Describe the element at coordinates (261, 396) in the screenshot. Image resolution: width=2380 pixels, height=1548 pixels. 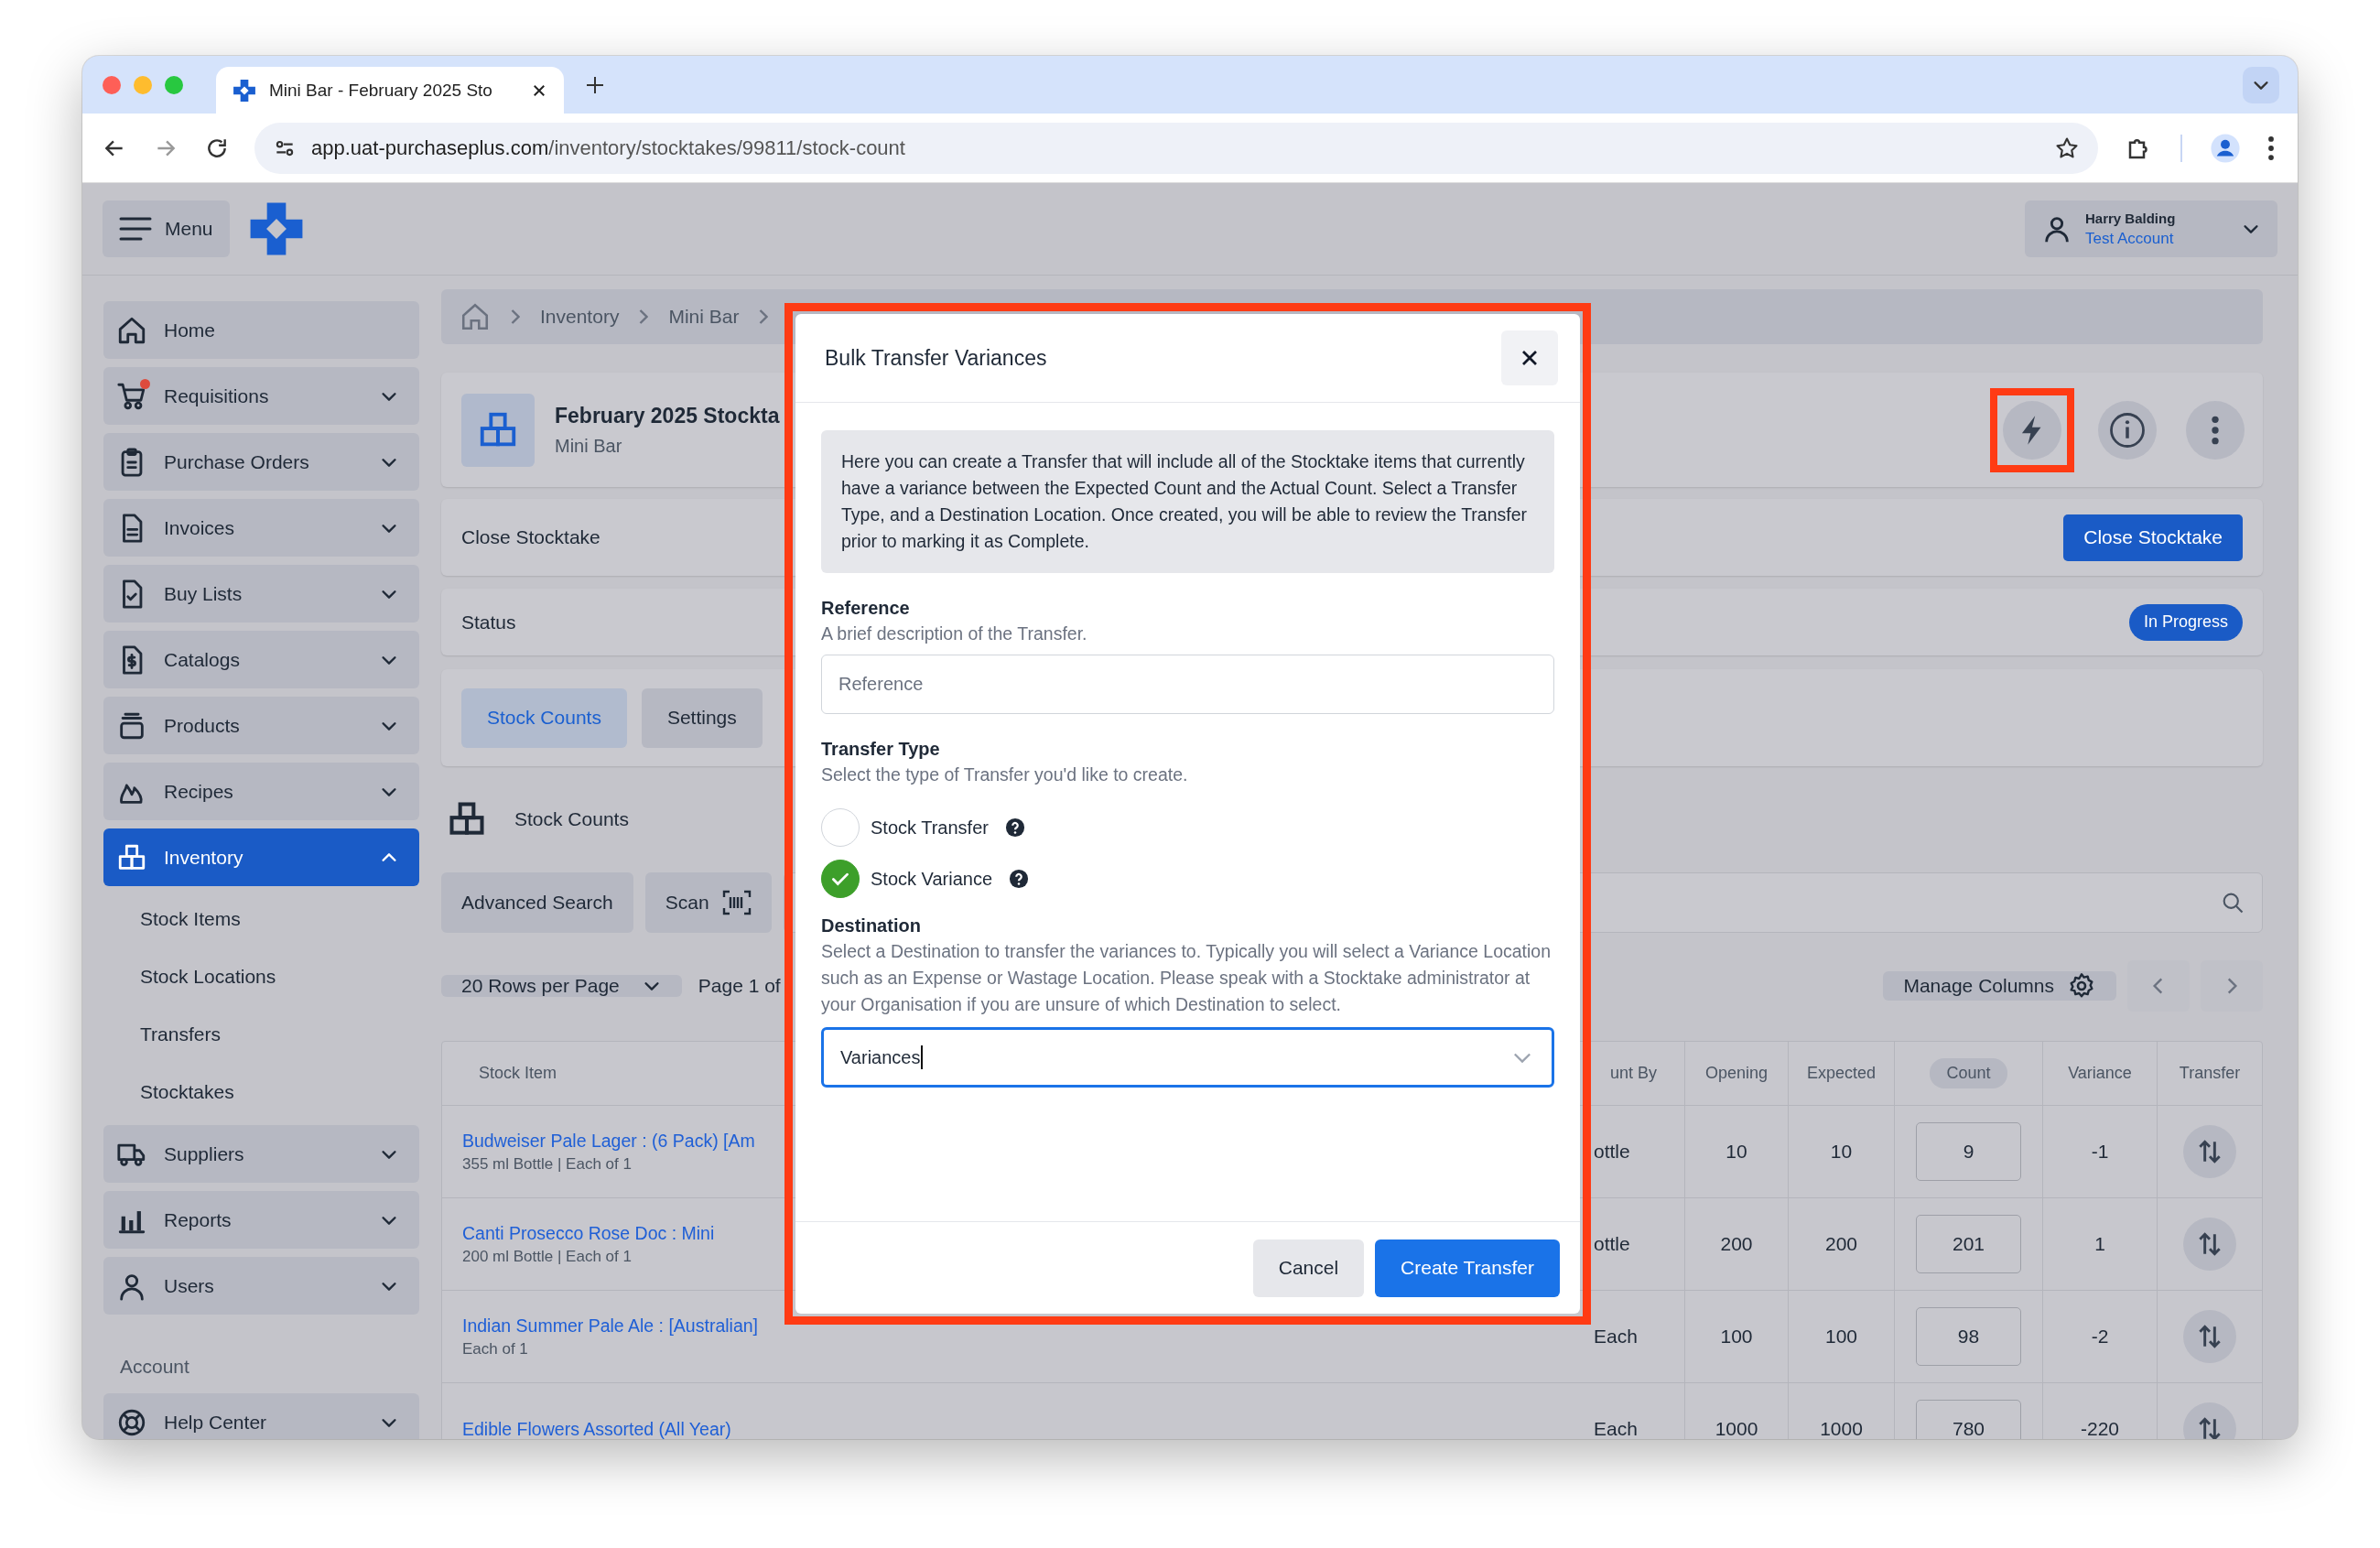
I see `sidebar-item: Requisitions` at that location.